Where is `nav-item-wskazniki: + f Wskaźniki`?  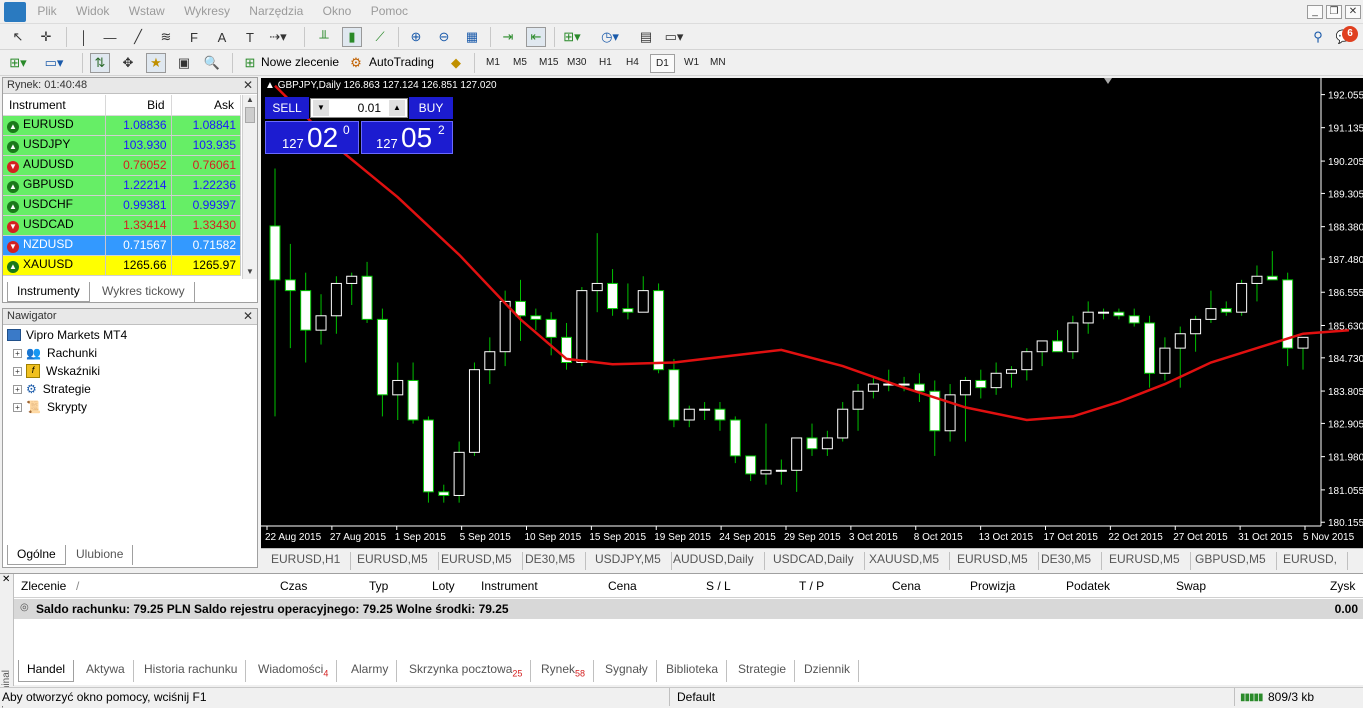
nav-item-wskazniki: + f Wskaźniki is located at coordinates (56, 371).